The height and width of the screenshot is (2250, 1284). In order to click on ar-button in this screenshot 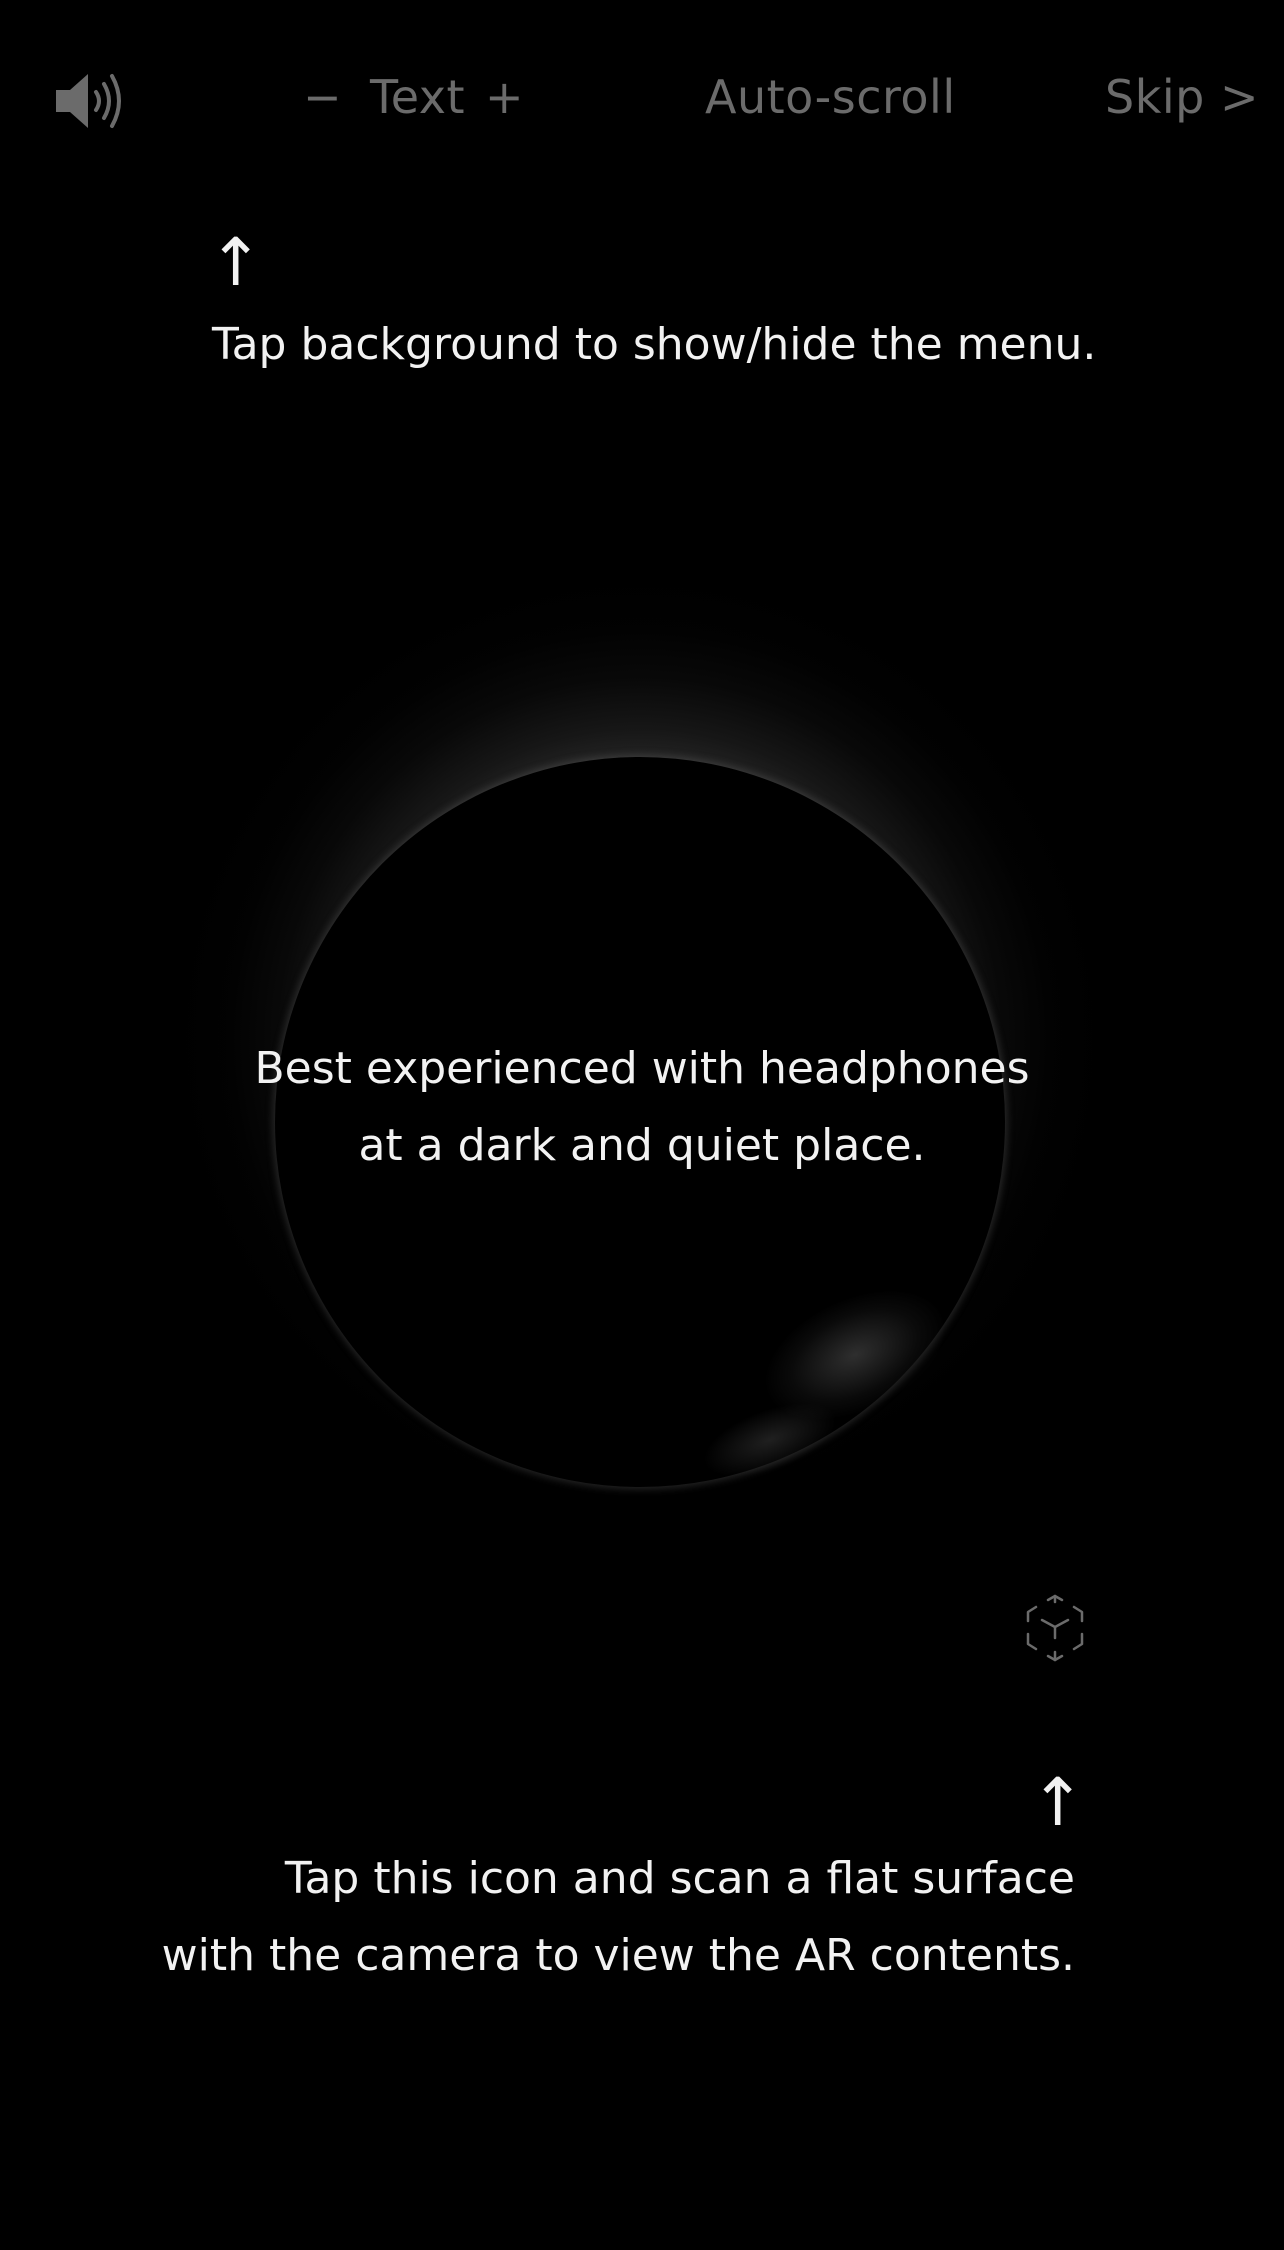, I will do `click(1055, 1628)`.